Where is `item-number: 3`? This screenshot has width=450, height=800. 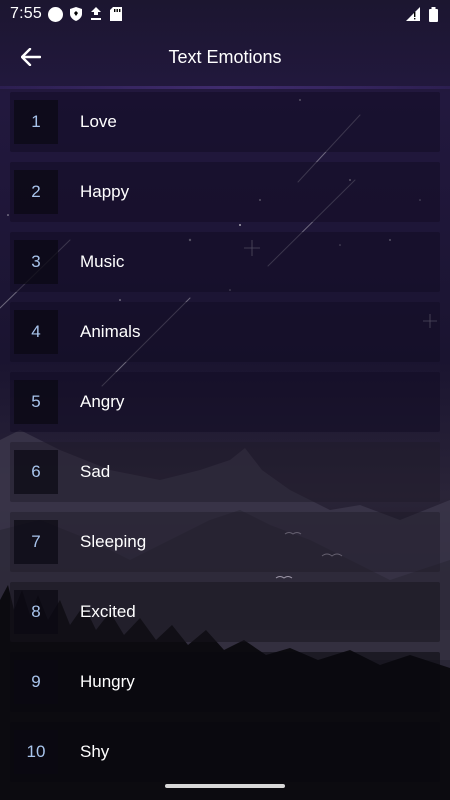 item-number: 3 is located at coordinates (36, 262).